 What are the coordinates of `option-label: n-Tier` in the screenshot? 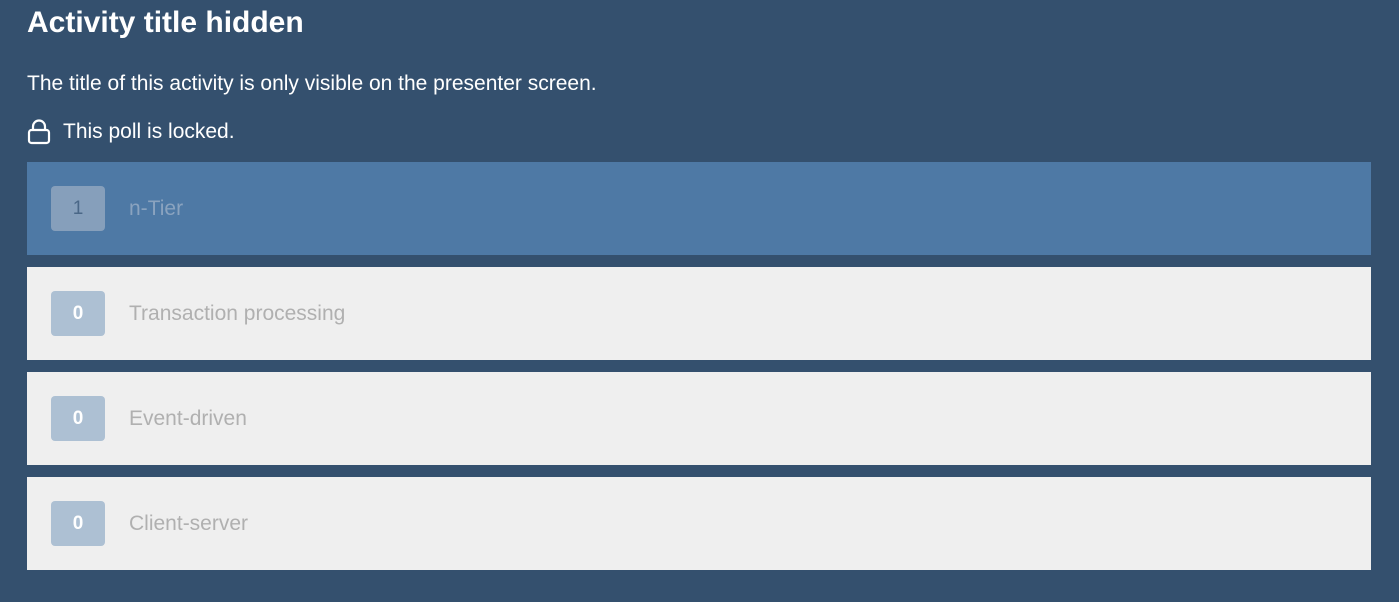 It's located at (156, 208).